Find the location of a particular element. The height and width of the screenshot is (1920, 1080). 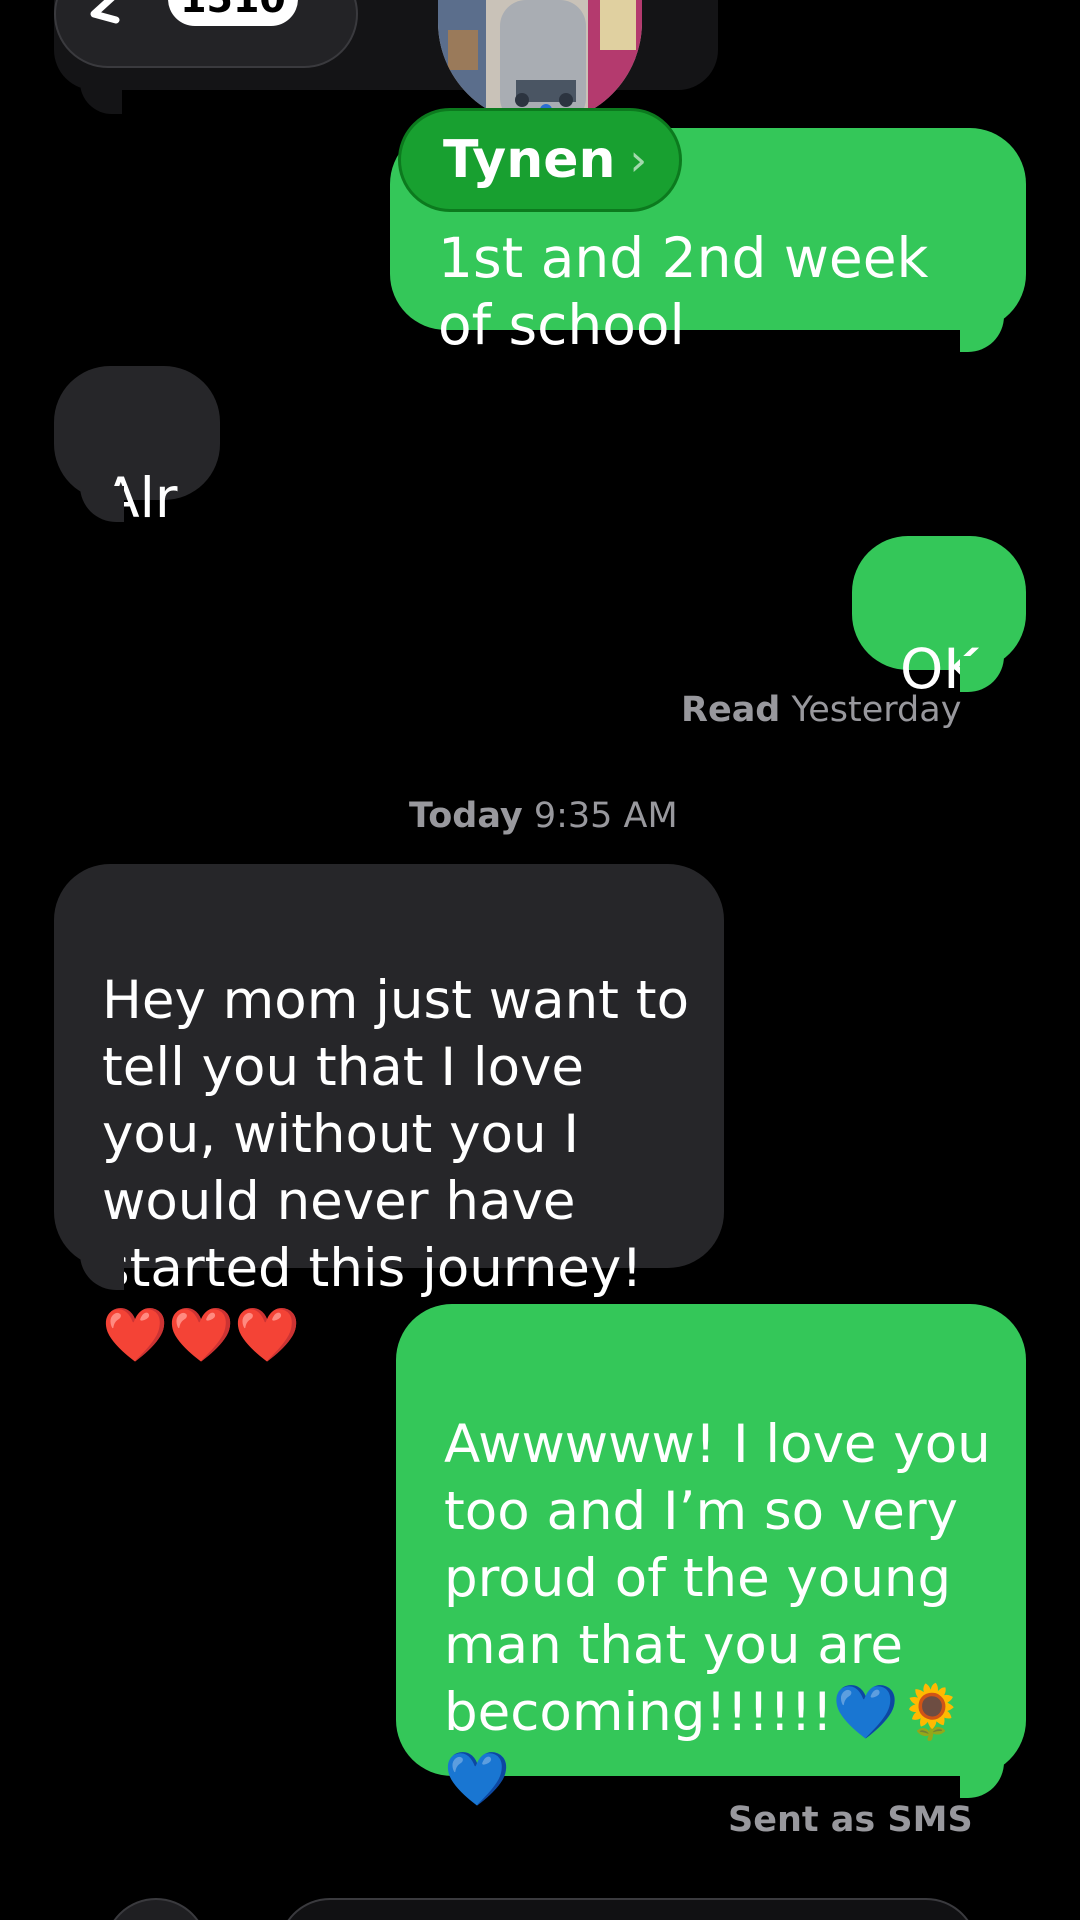

contact-name-button: Tynen › is located at coordinates (540, 160).